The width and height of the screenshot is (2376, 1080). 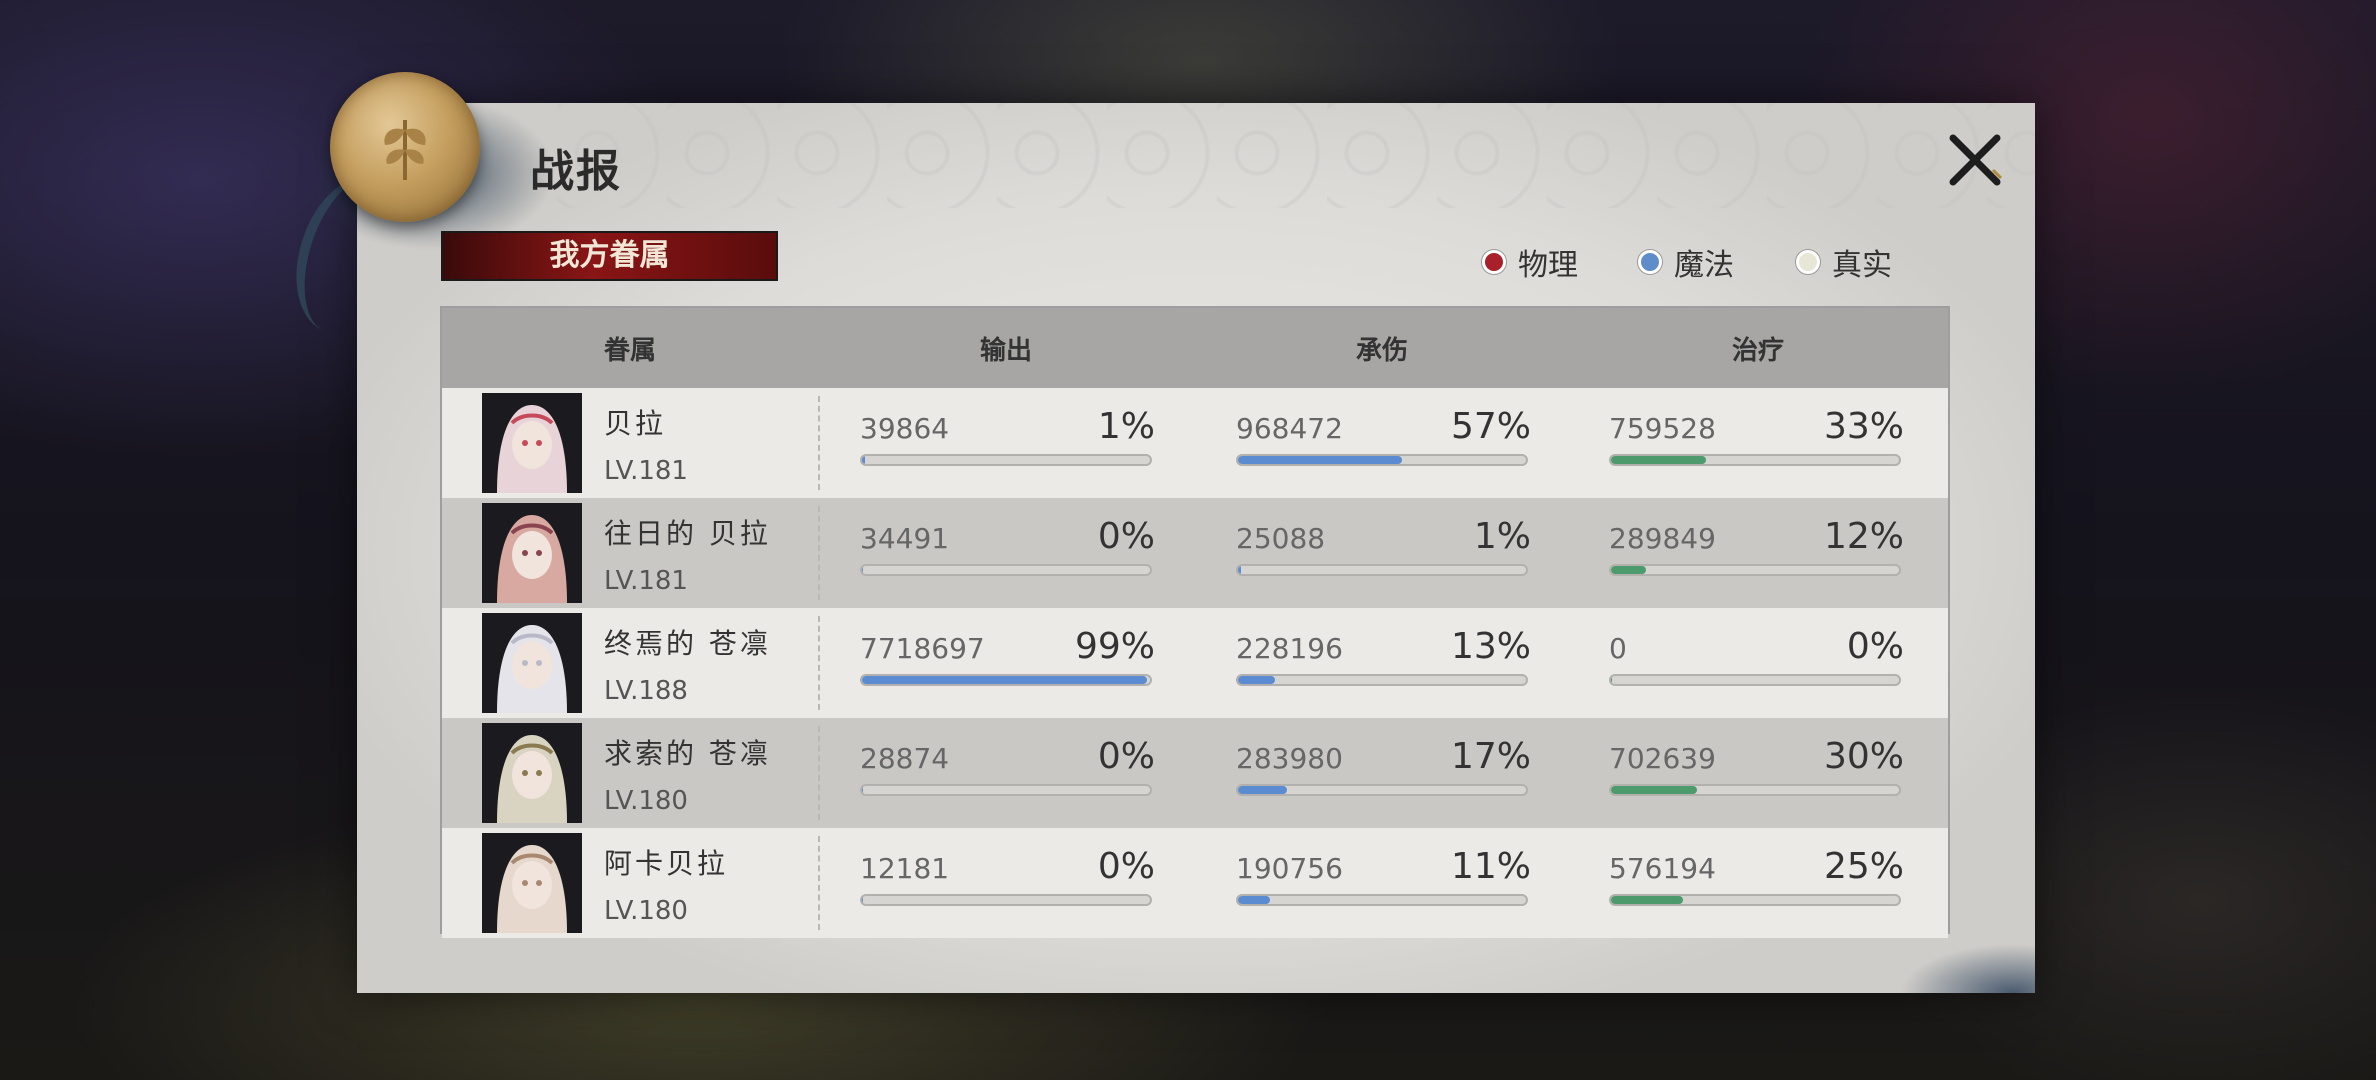 What do you see at coordinates (1383, 439) in the screenshot?
I see `taken-stat: 968472 57%` at bounding box center [1383, 439].